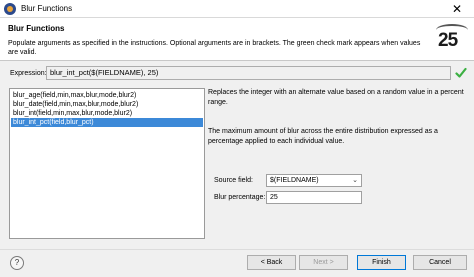 This screenshot has height=277, width=474. I want to click on footer-divider, so click(237, 249).